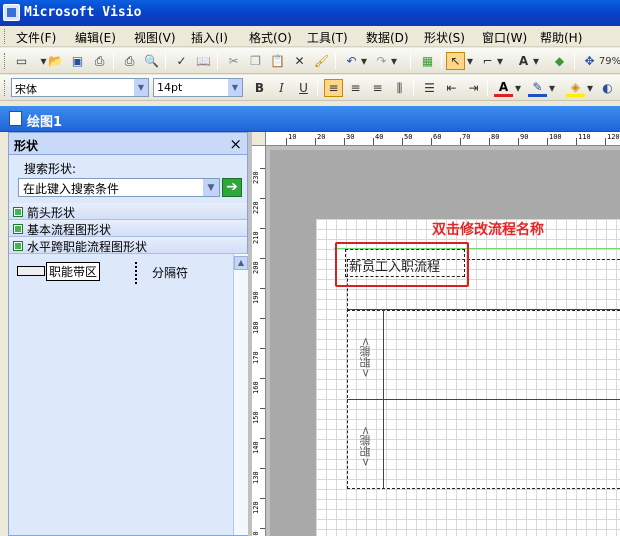 Image resolution: width=620 pixels, height=536 pixels. I want to click on stencil-cross-functional: 水平跨职能流程图形状, so click(128, 245).